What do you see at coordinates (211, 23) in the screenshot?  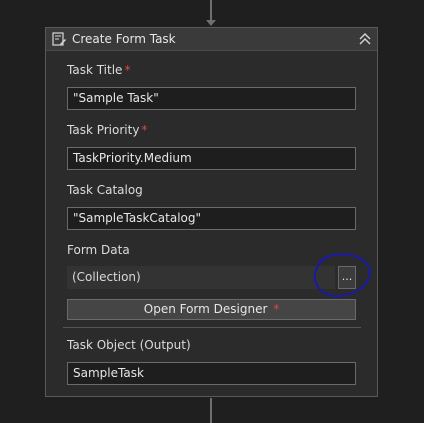 I see `flow-arrow-icon` at bounding box center [211, 23].